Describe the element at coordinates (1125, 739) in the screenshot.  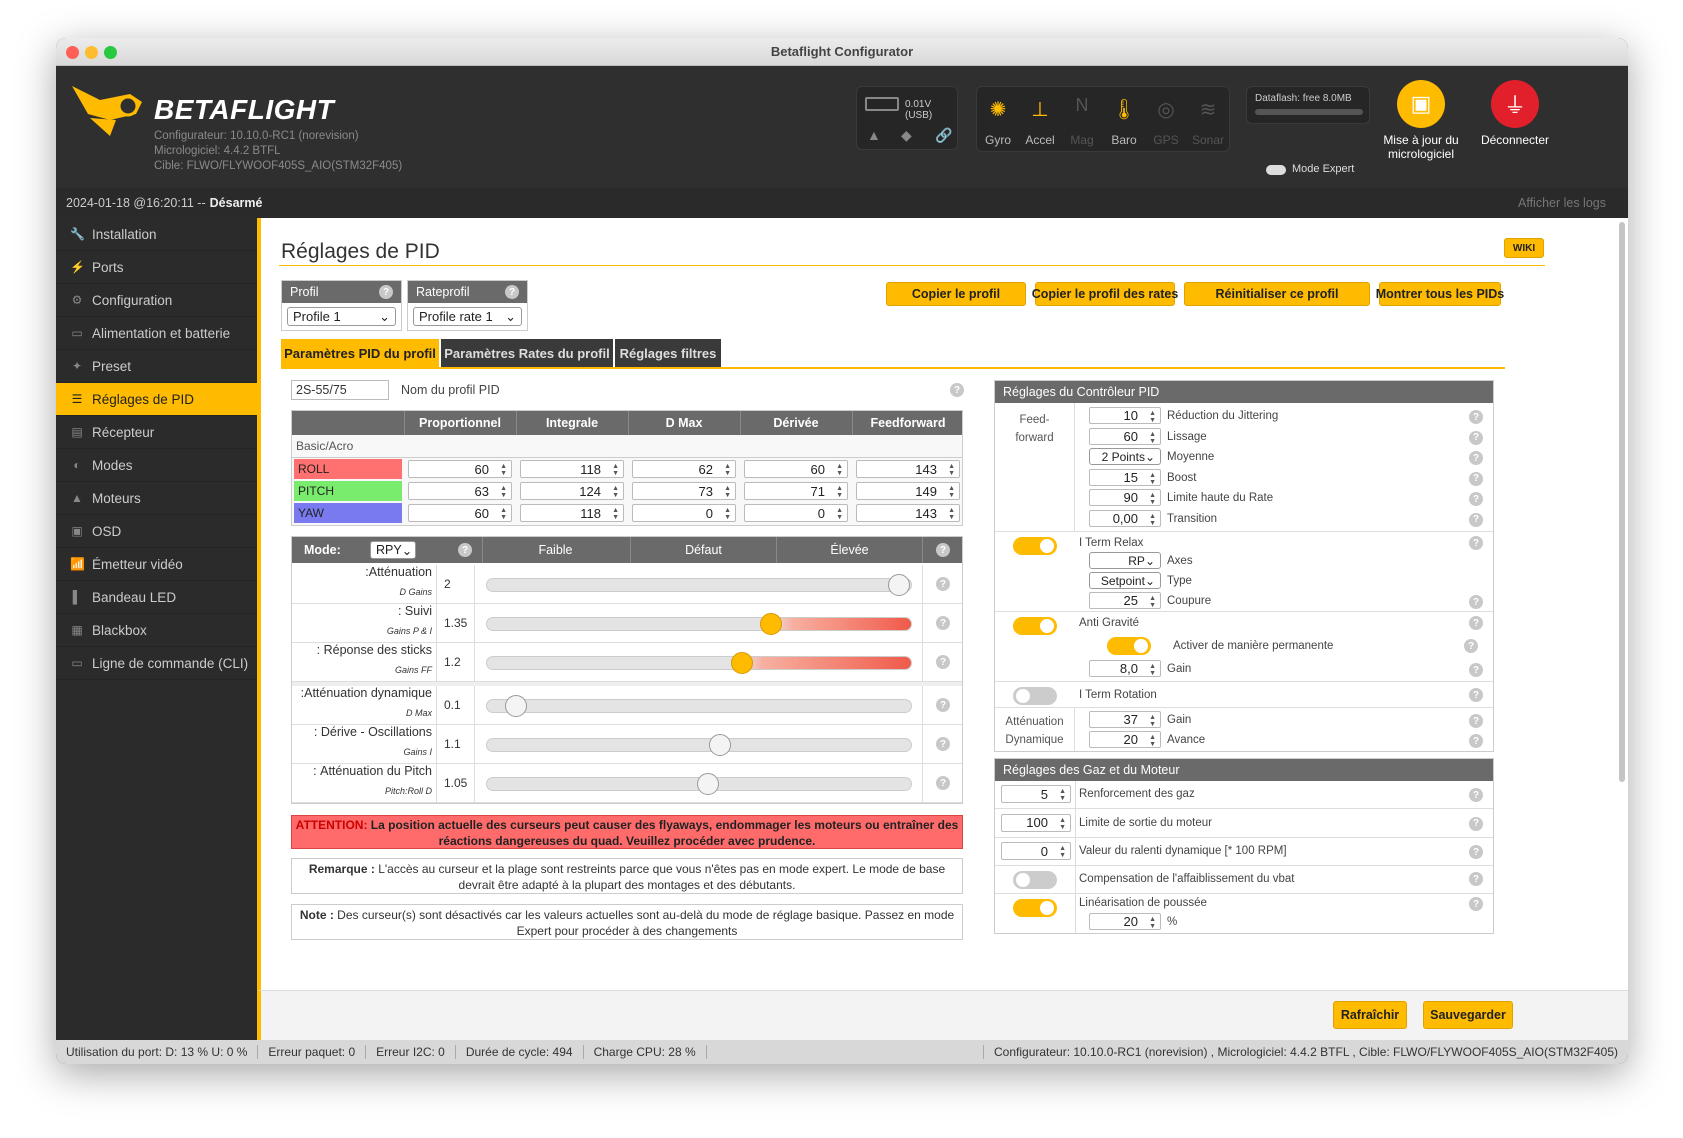
I see `dyn-advance-input: 20 ▲ ▼` at that location.